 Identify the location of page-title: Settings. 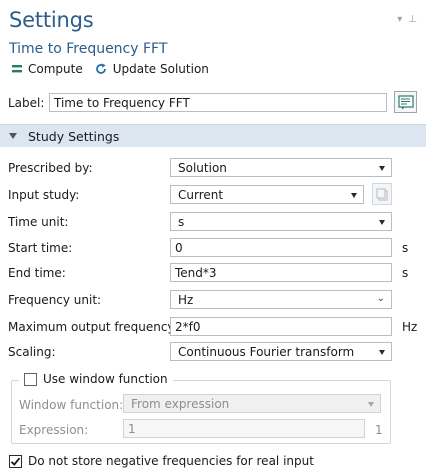
(51, 20).